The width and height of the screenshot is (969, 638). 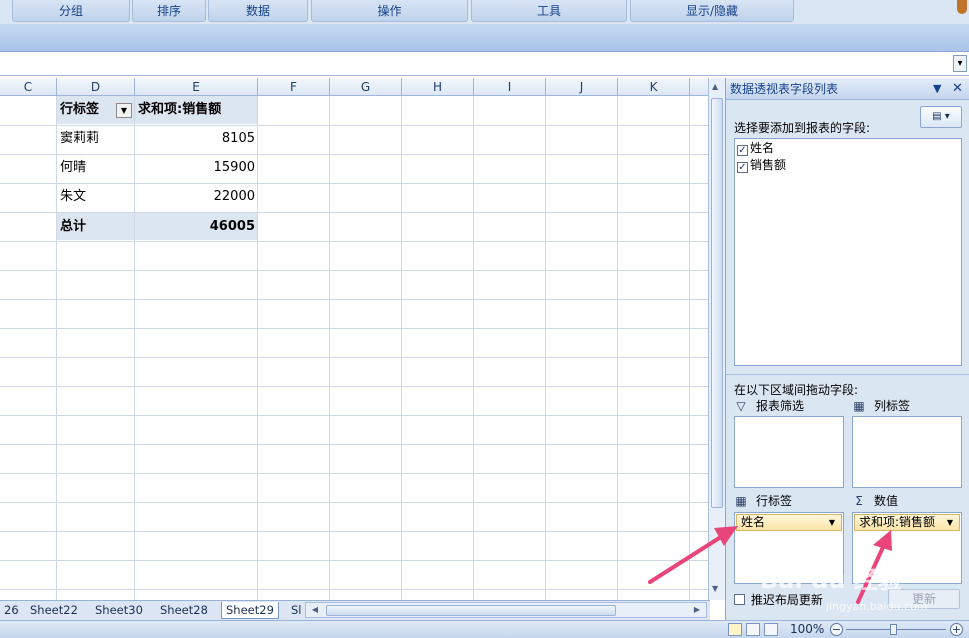 What do you see at coordinates (755, 148) in the screenshot?
I see `field-item: ✓ 姓名` at bounding box center [755, 148].